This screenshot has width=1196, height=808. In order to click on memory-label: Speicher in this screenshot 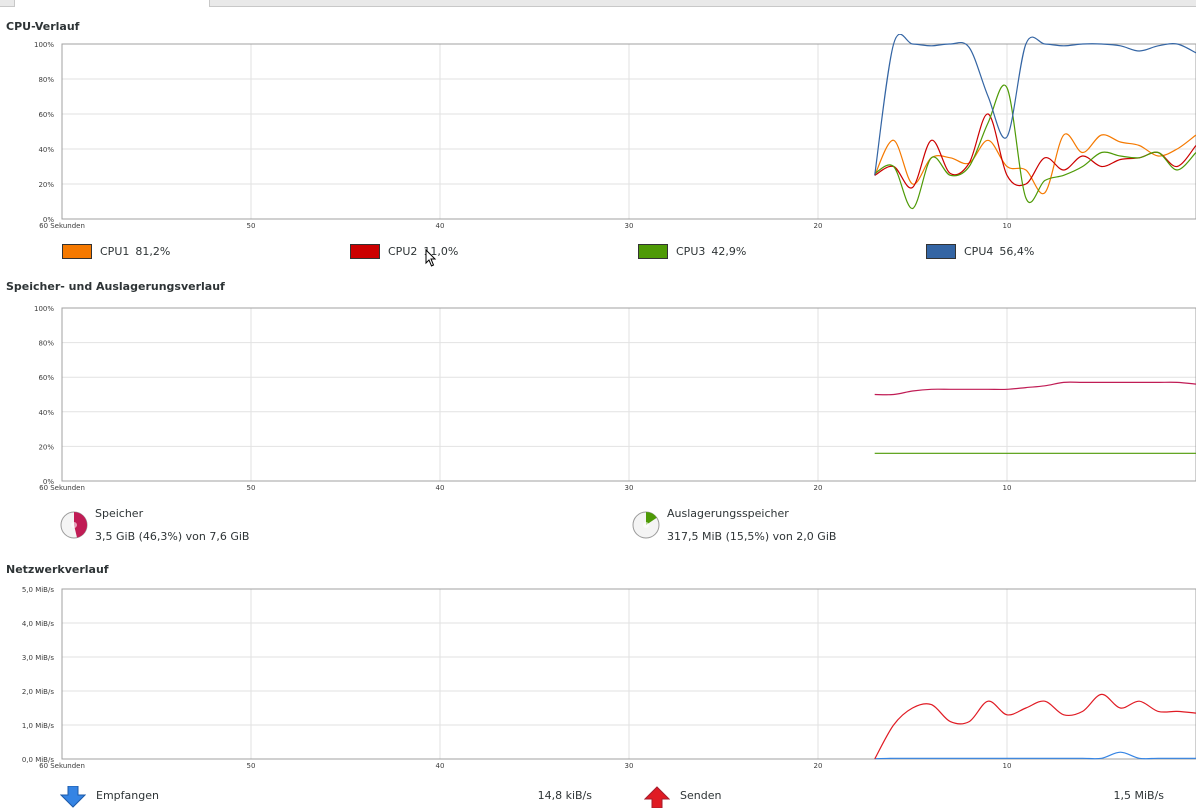, I will do `click(119, 513)`.